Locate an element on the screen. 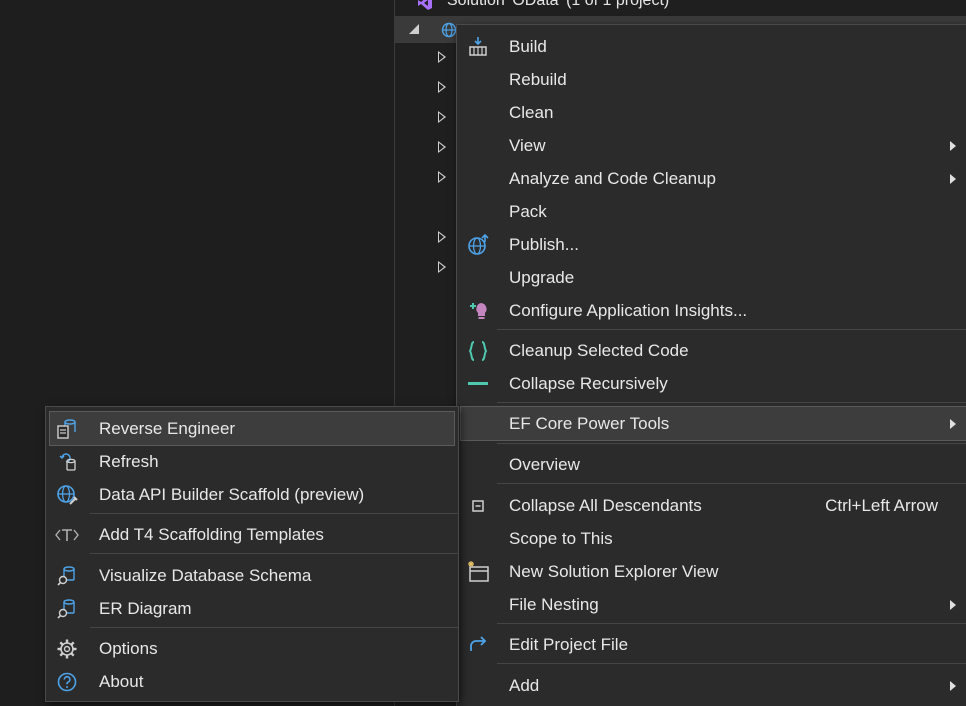 The image size is (966, 706). menu-item-options: Options is located at coordinates (252, 648).